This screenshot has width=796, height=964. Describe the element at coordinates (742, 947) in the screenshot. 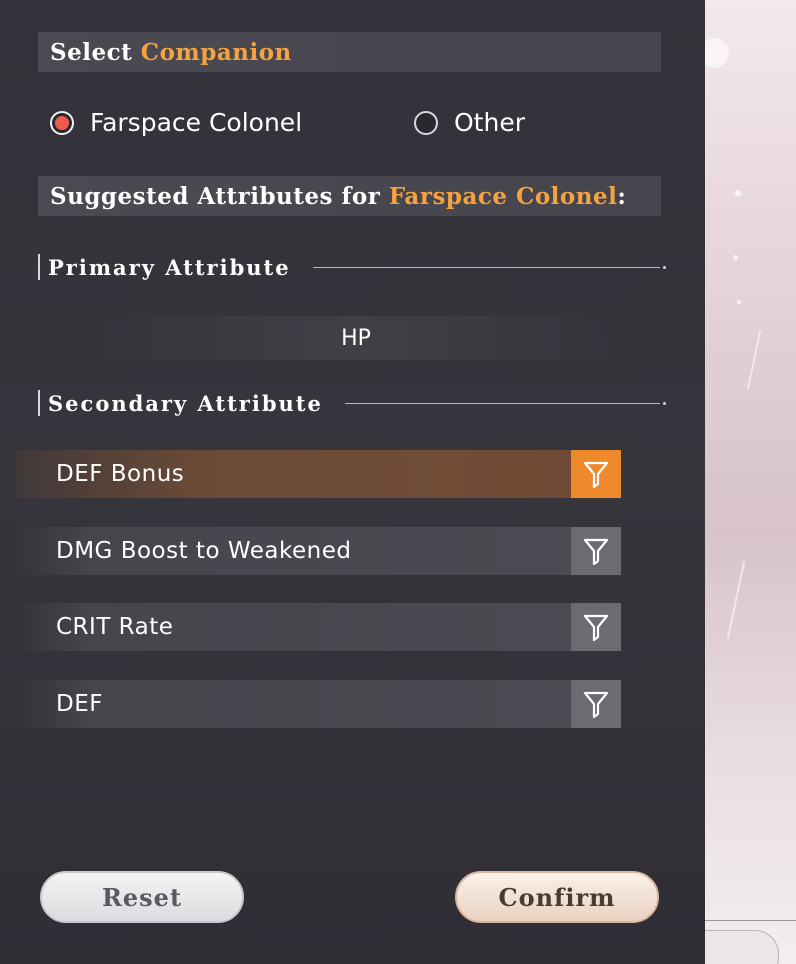

I see `background-button` at that location.